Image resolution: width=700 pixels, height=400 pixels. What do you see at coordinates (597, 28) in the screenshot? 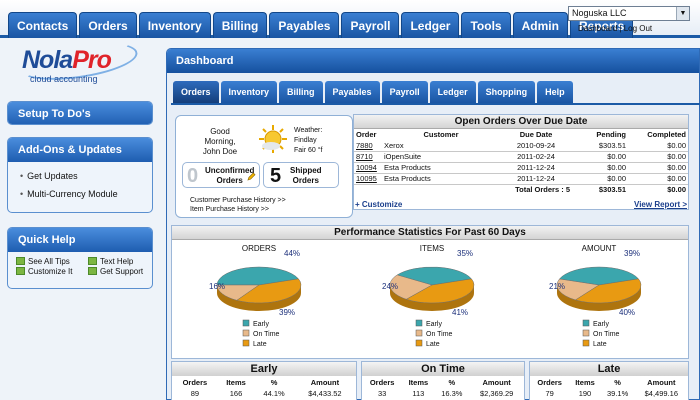
I see `dashboard-link: Dashboard` at bounding box center [597, 28].